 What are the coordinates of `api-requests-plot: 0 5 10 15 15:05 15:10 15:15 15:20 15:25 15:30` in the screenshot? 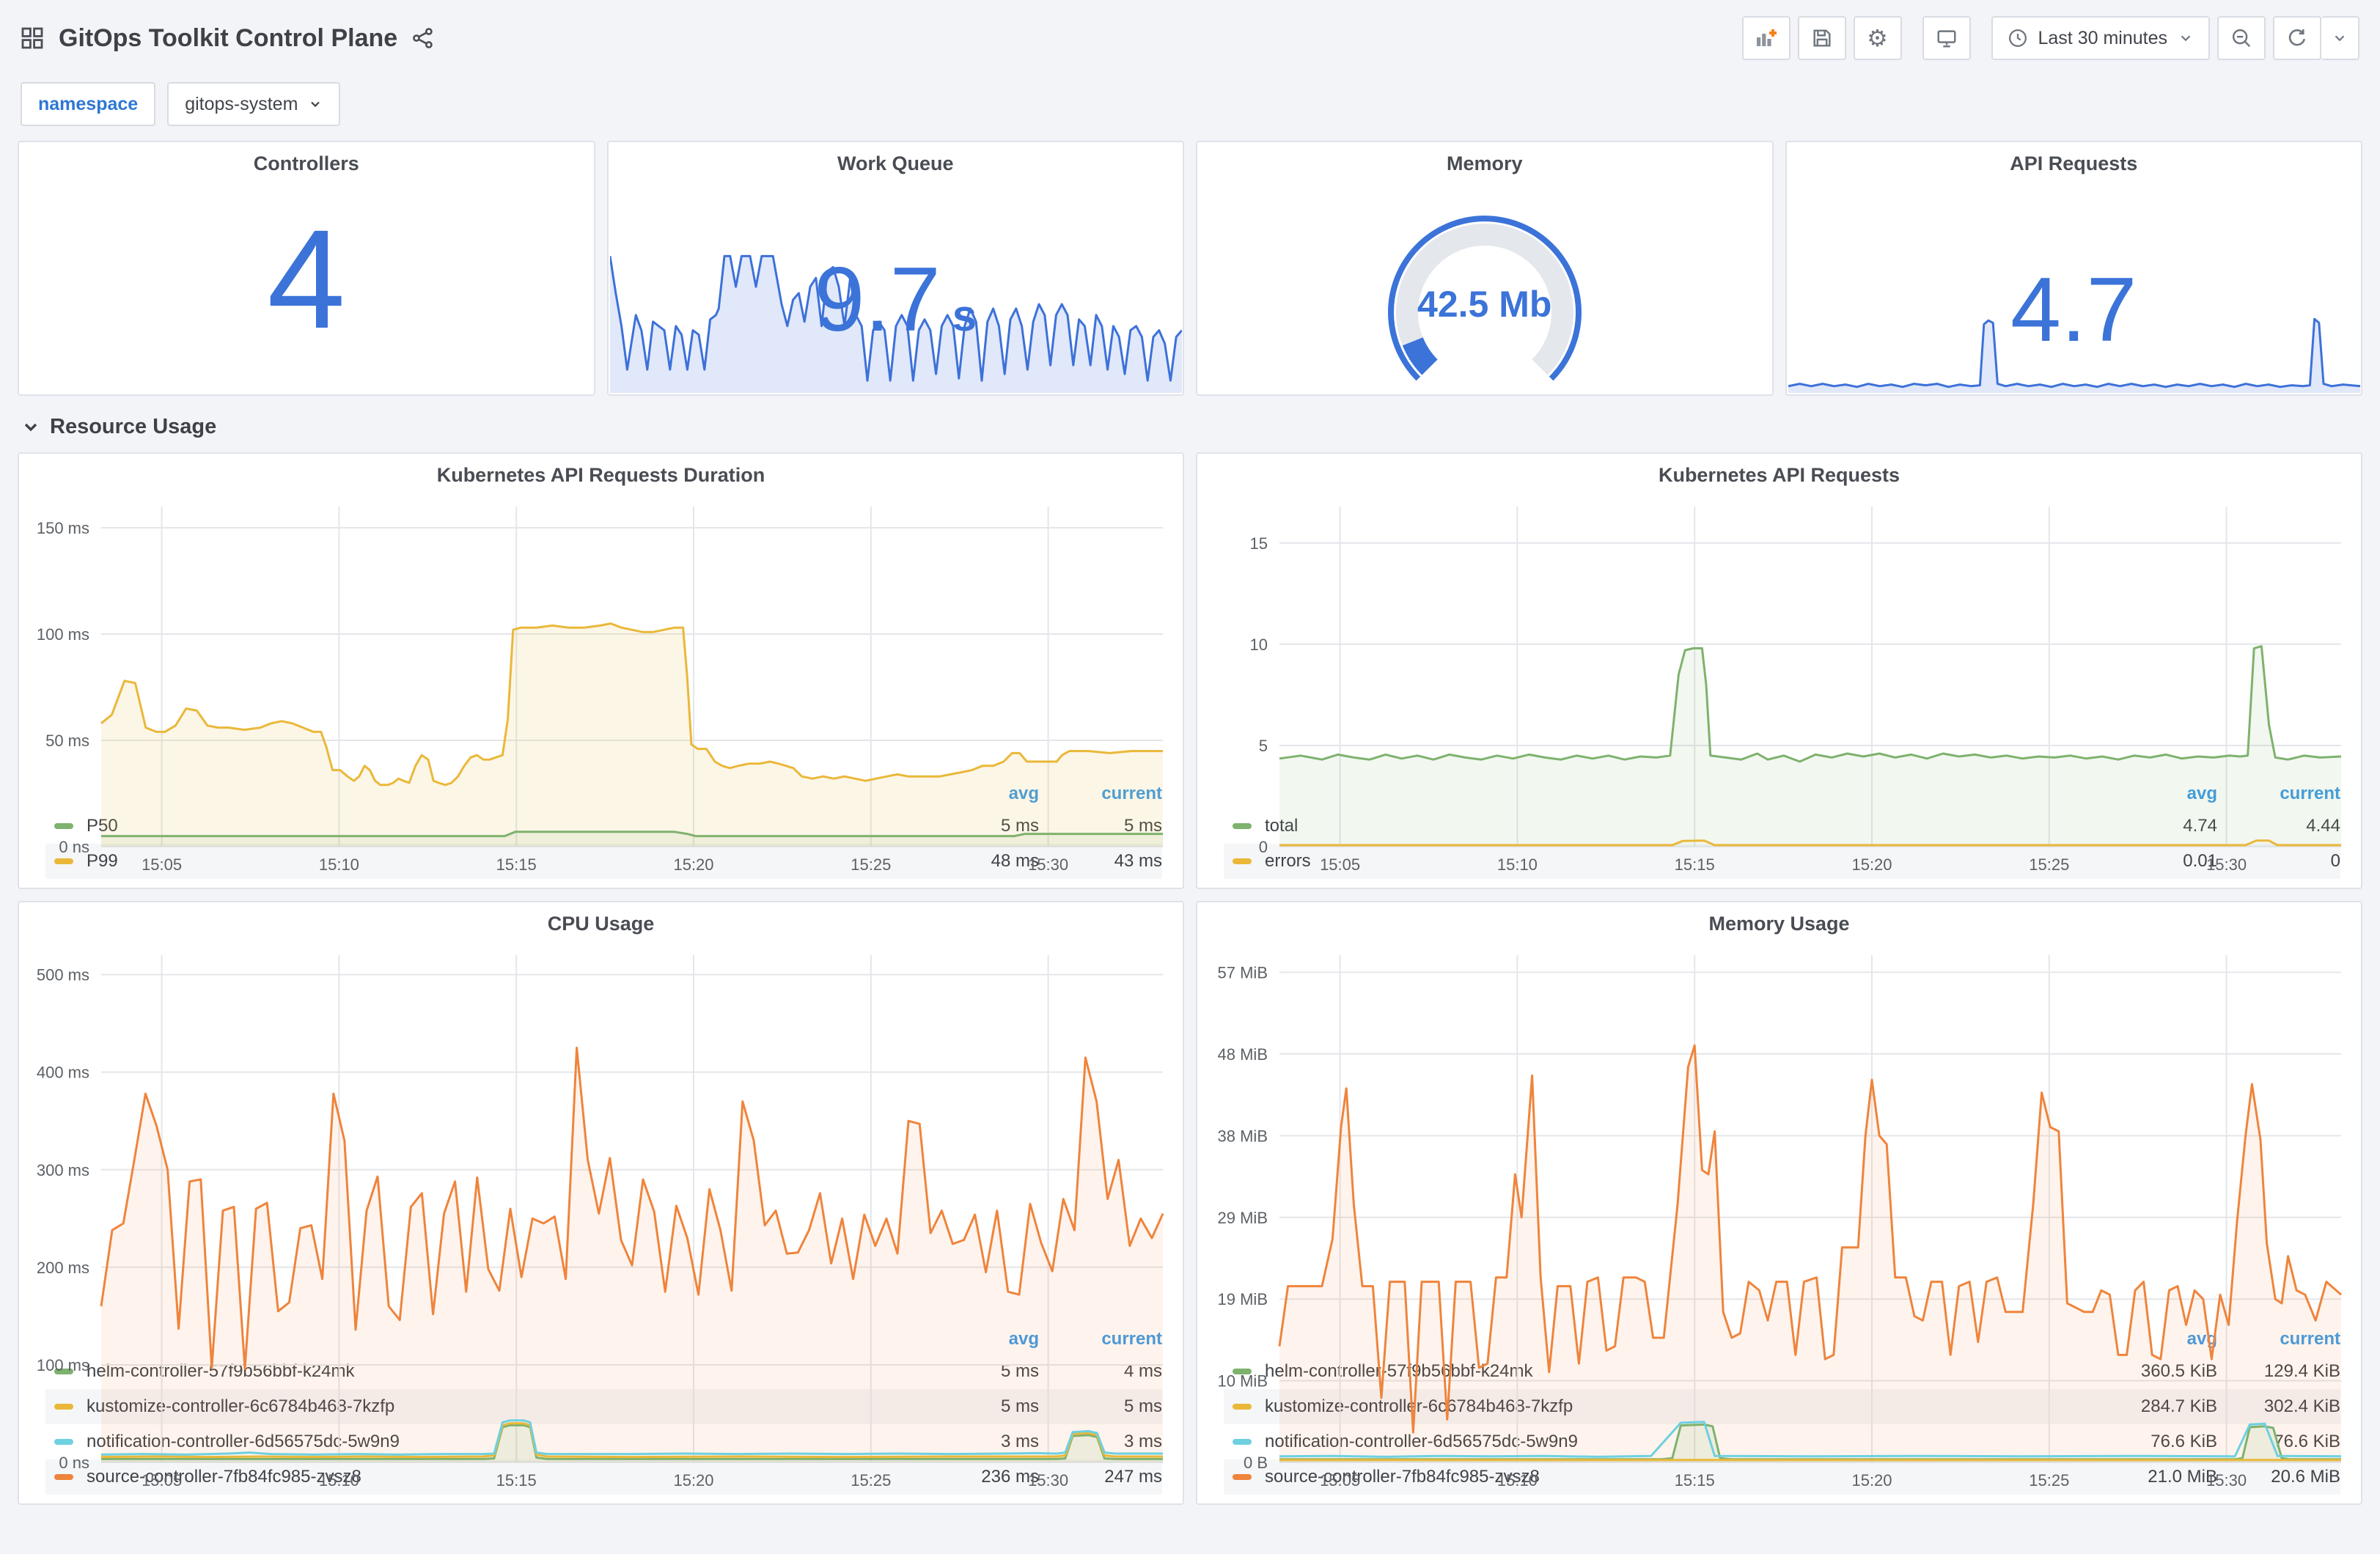 It's located at (1779, 683).